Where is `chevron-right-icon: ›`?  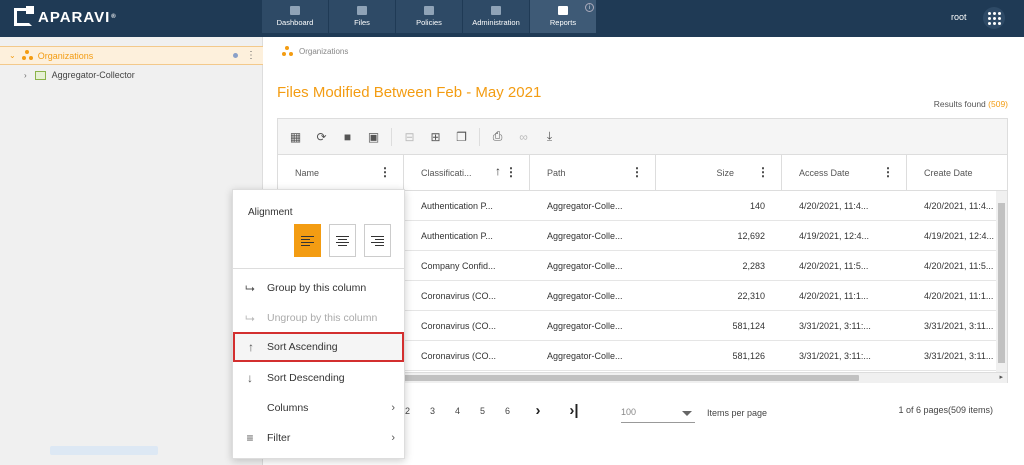
chevron-right-icon: › is located at coordinates (25, 75).